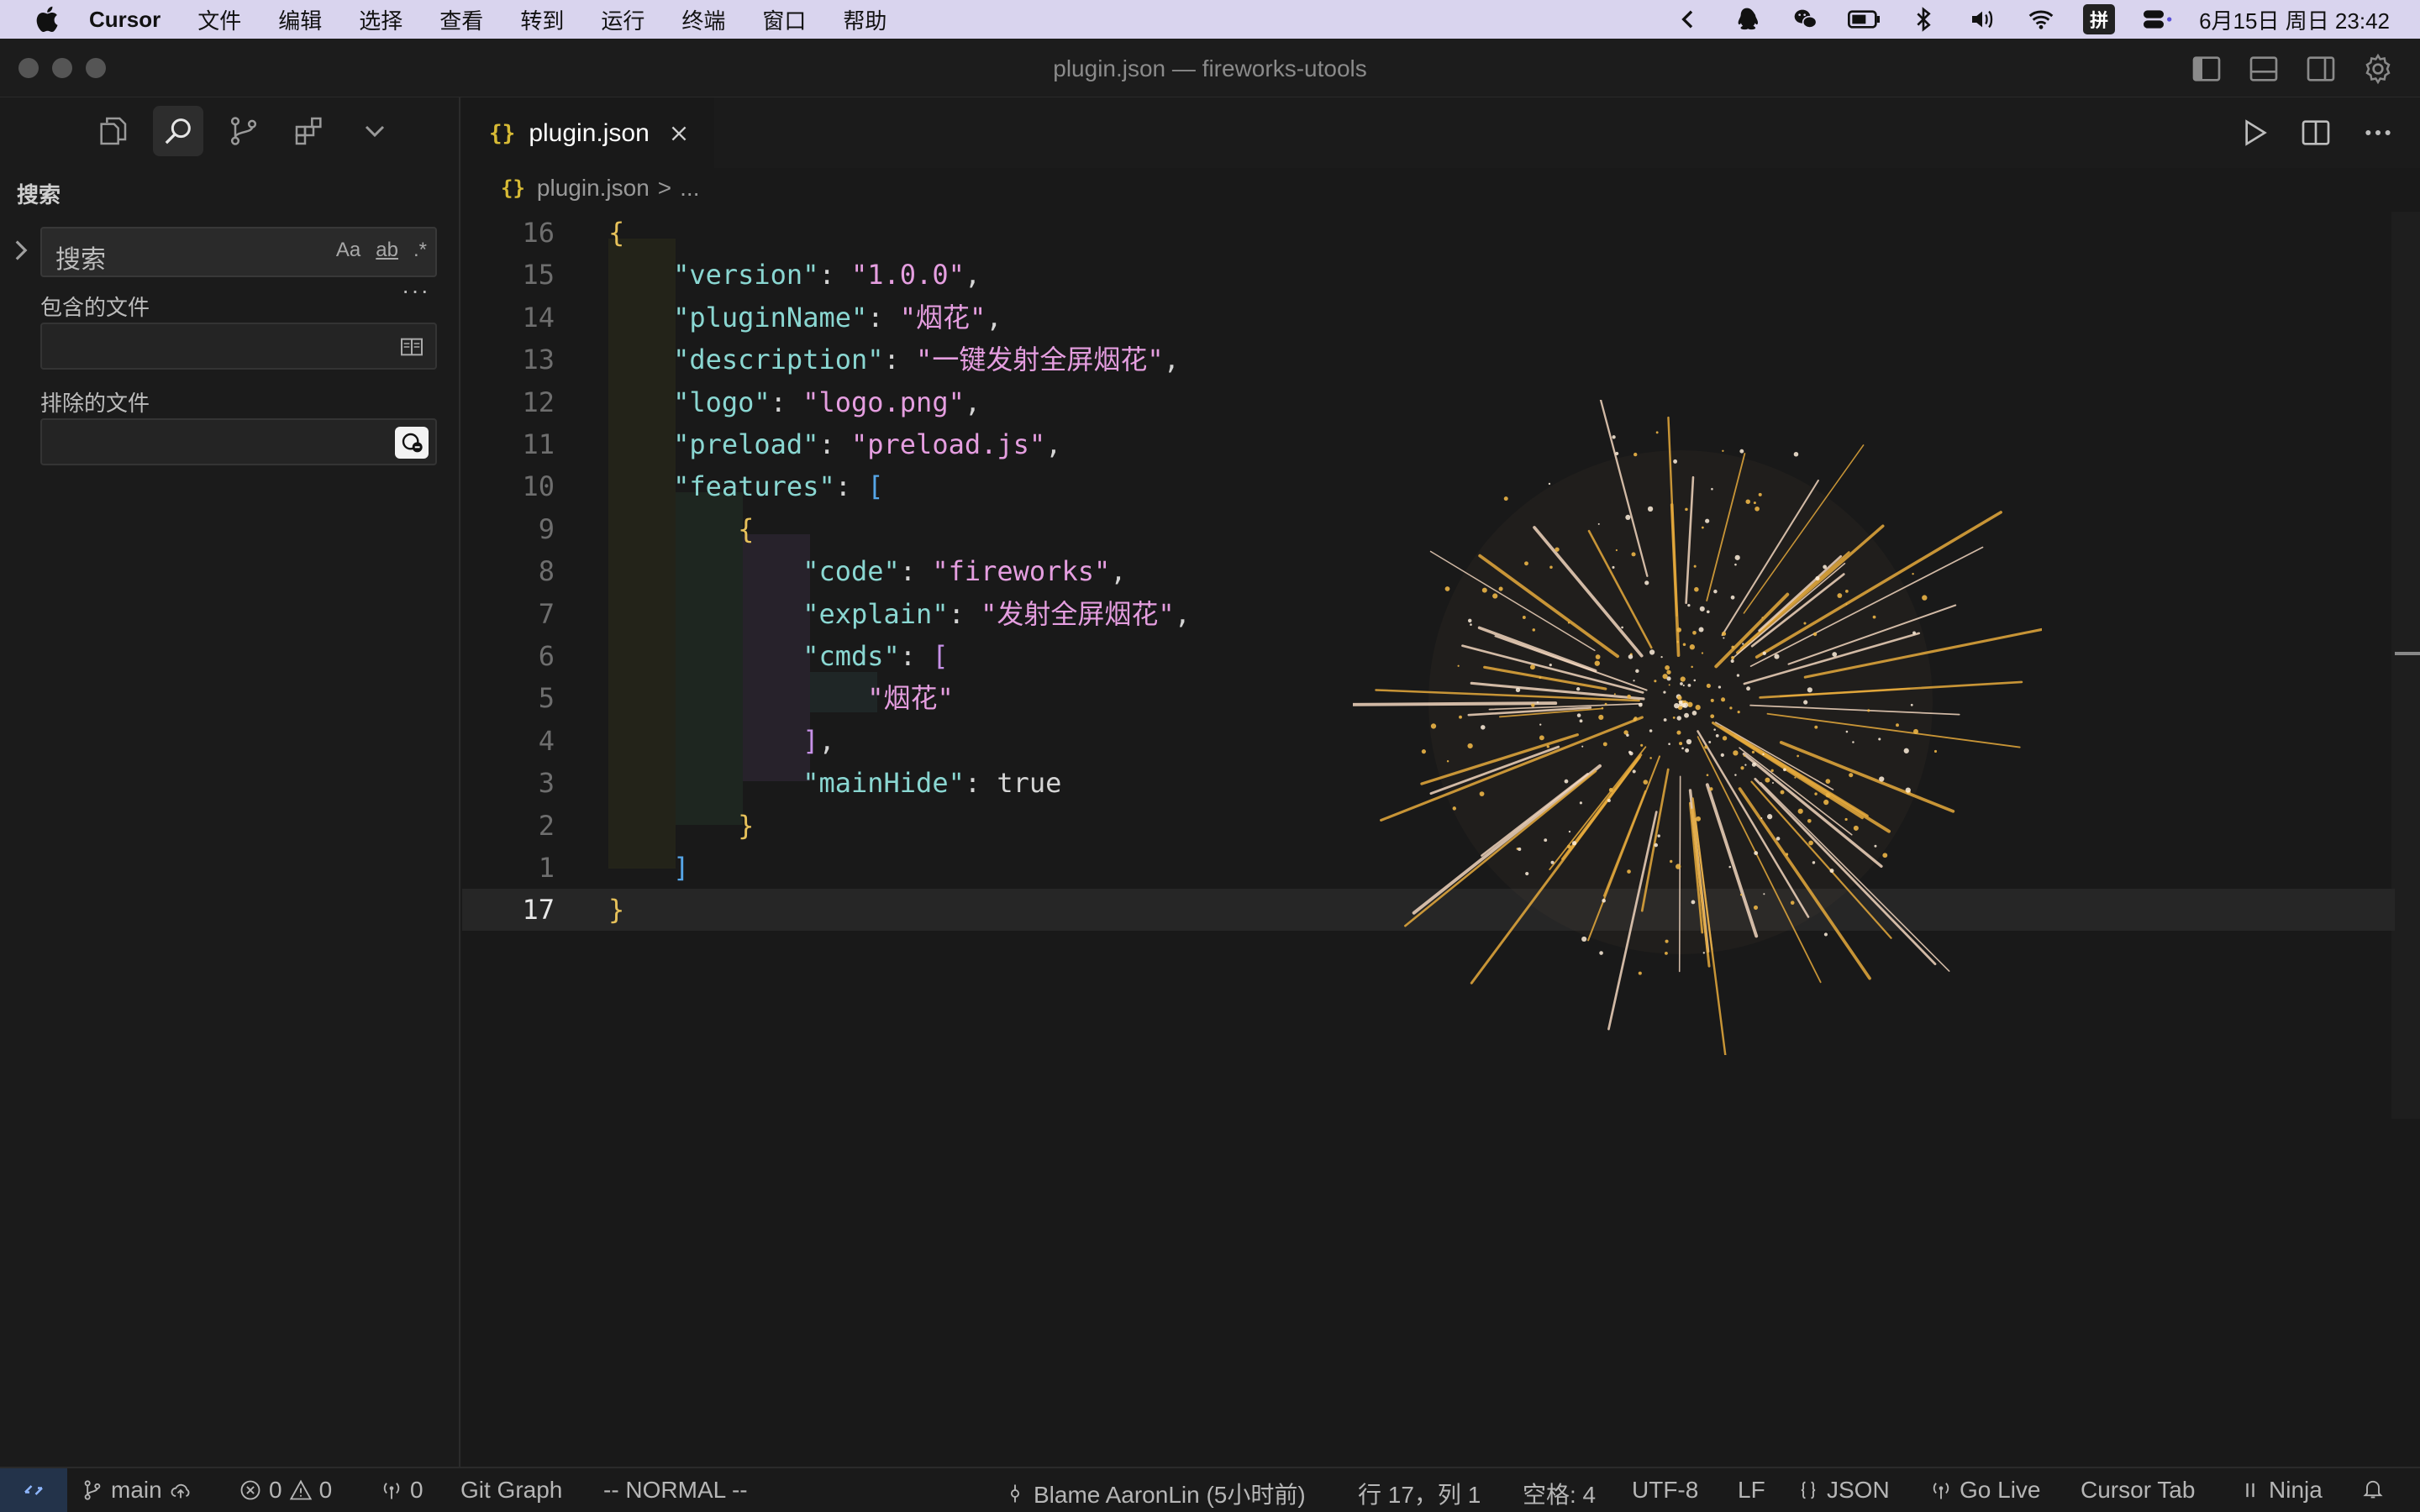 The image size is (2420, 1512). I want to click on menu-file: 文件, so click(219, 19).